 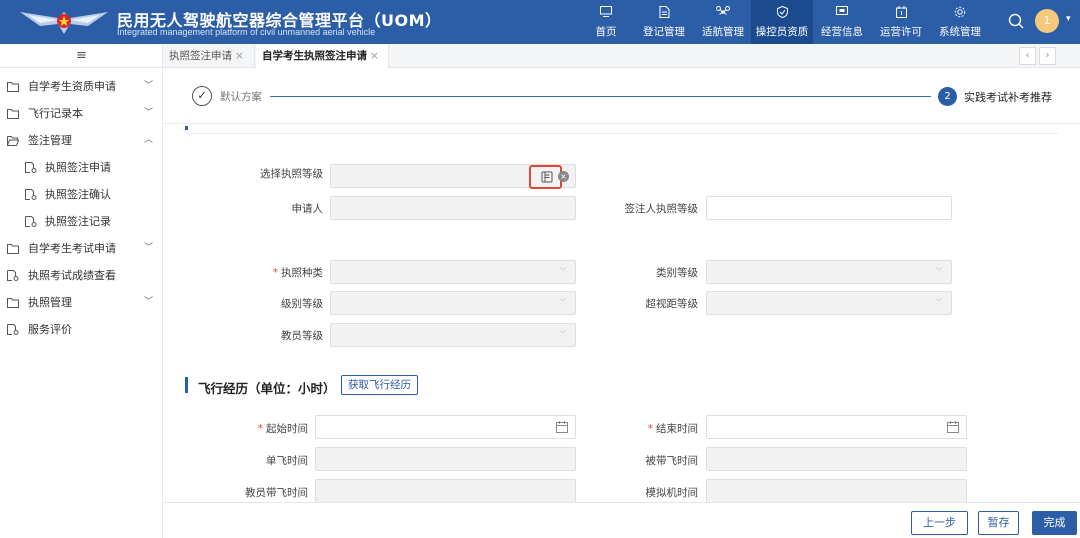 What do you see at coordinates (836, 490) in the screenshot?
I see `simulator-time-field` at bounding box center [836, 490].